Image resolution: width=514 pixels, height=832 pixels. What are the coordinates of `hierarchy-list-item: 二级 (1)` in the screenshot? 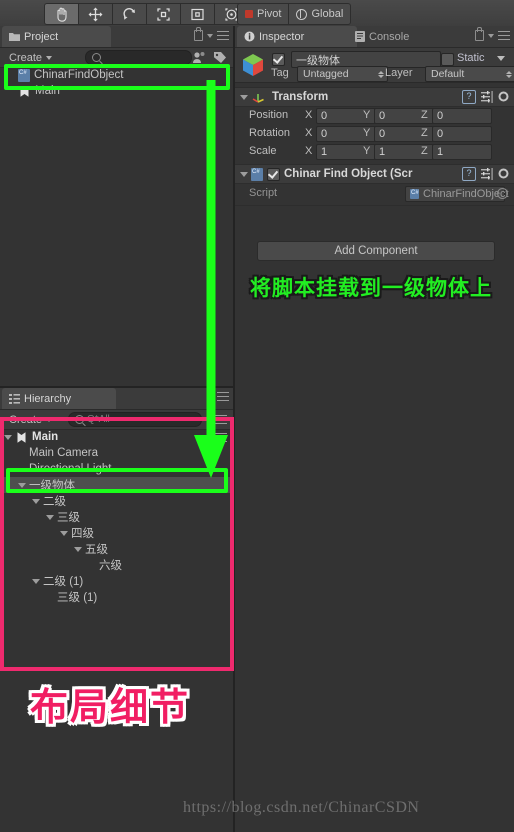 It's located at (116, 581).